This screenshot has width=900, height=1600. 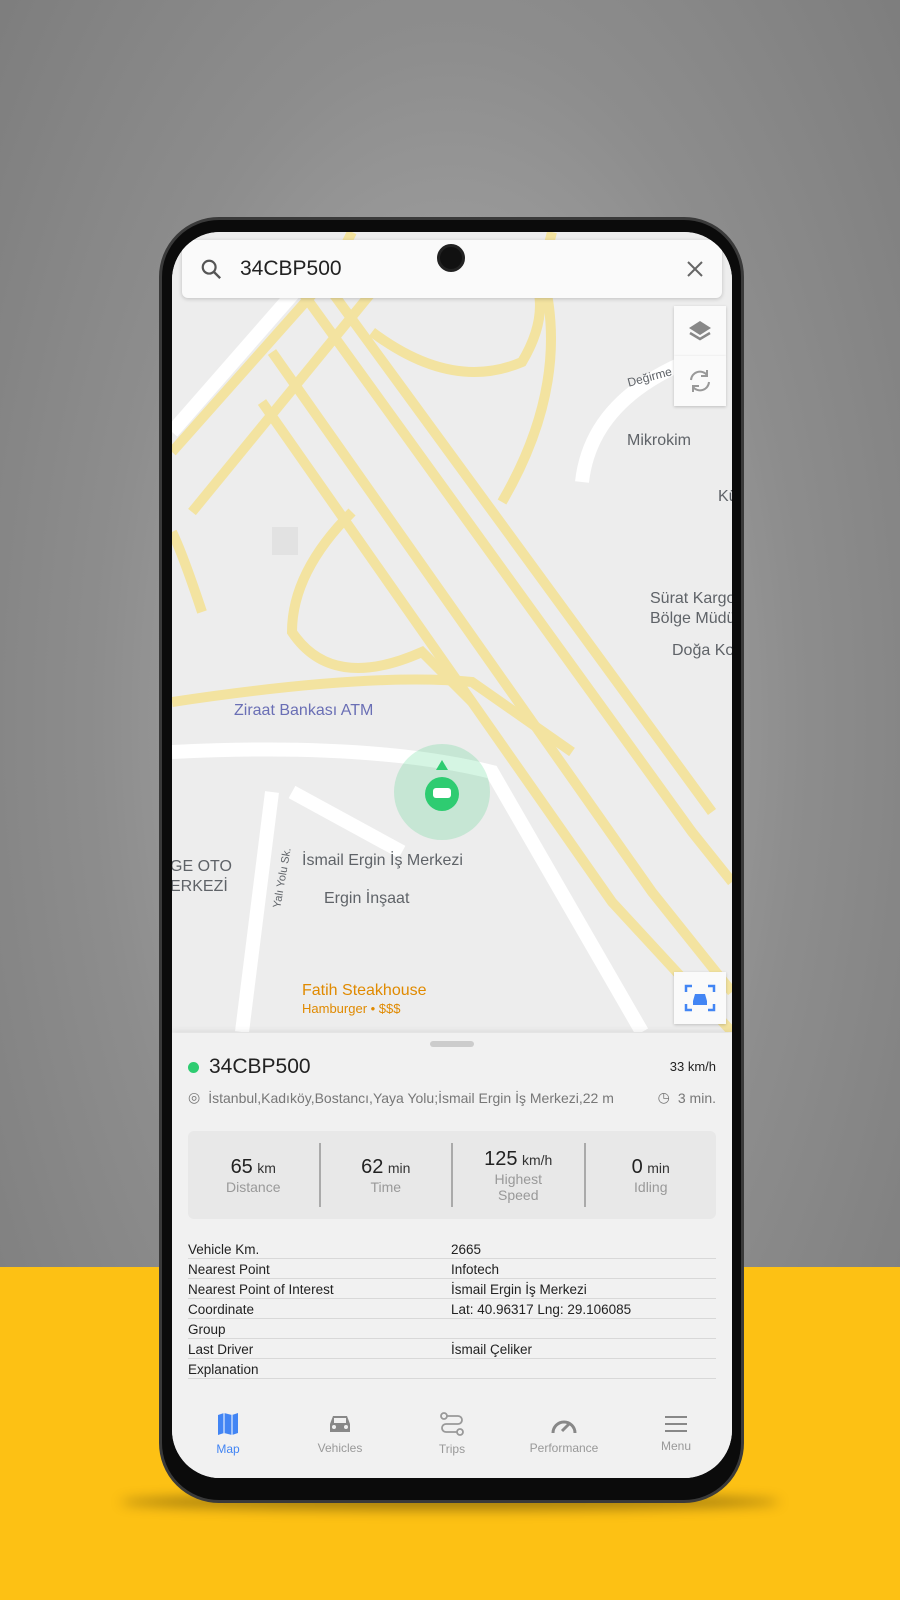 I want to click on refresh-button, so click(x=700, y=381).